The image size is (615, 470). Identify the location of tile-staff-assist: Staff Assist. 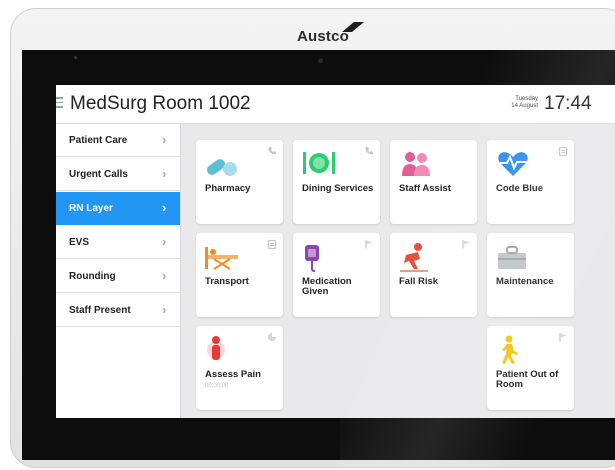
(433, 182).